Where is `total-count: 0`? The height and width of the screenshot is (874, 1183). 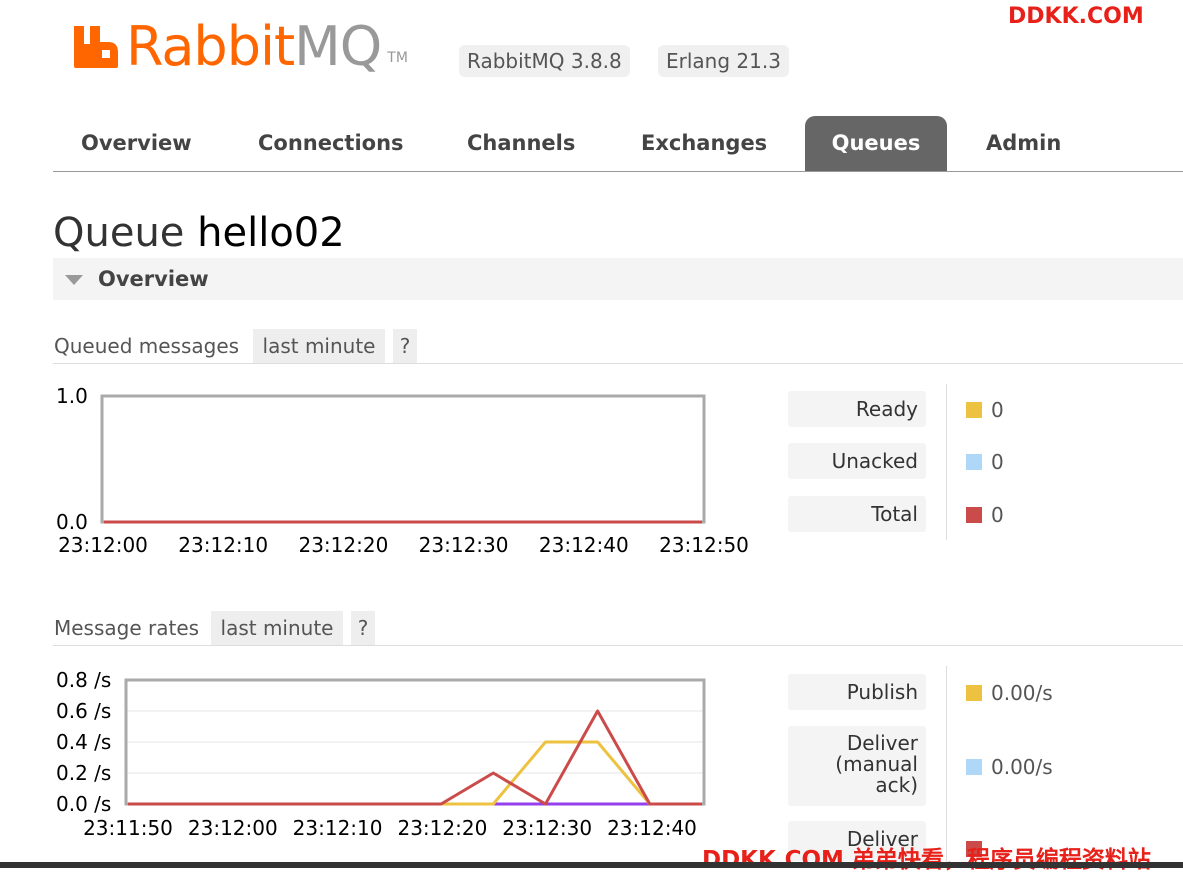 total-count: 0 is located at coordinates (997, 515).